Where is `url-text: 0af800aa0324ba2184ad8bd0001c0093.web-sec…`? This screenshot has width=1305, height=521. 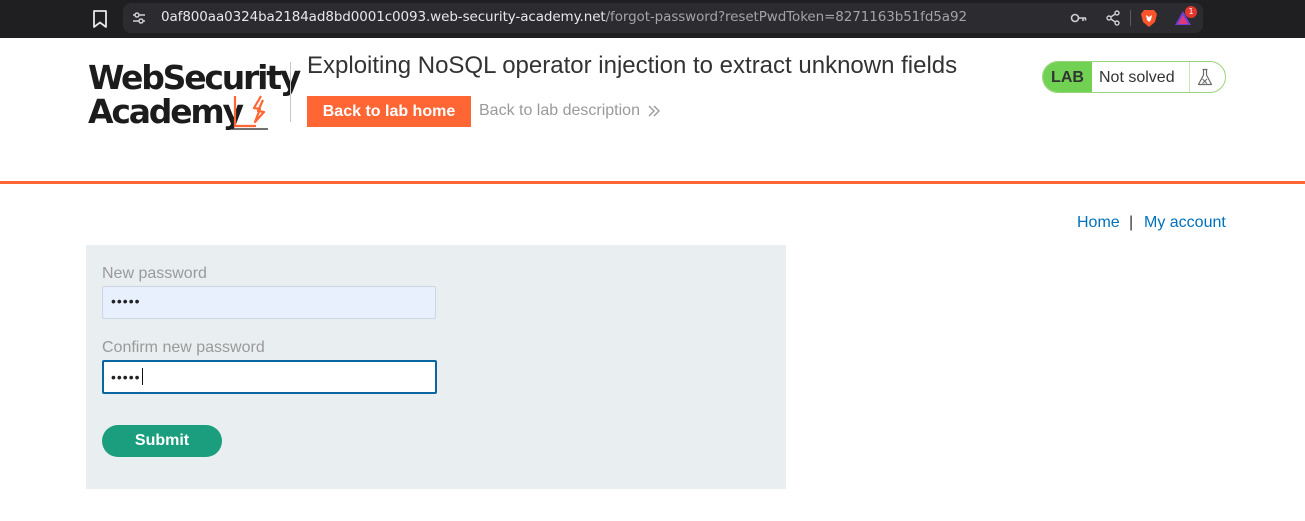
url-text: 0af800aa0324ba2184ad8bd0001c0093.web-sec… is located at coordinates (564, 17).